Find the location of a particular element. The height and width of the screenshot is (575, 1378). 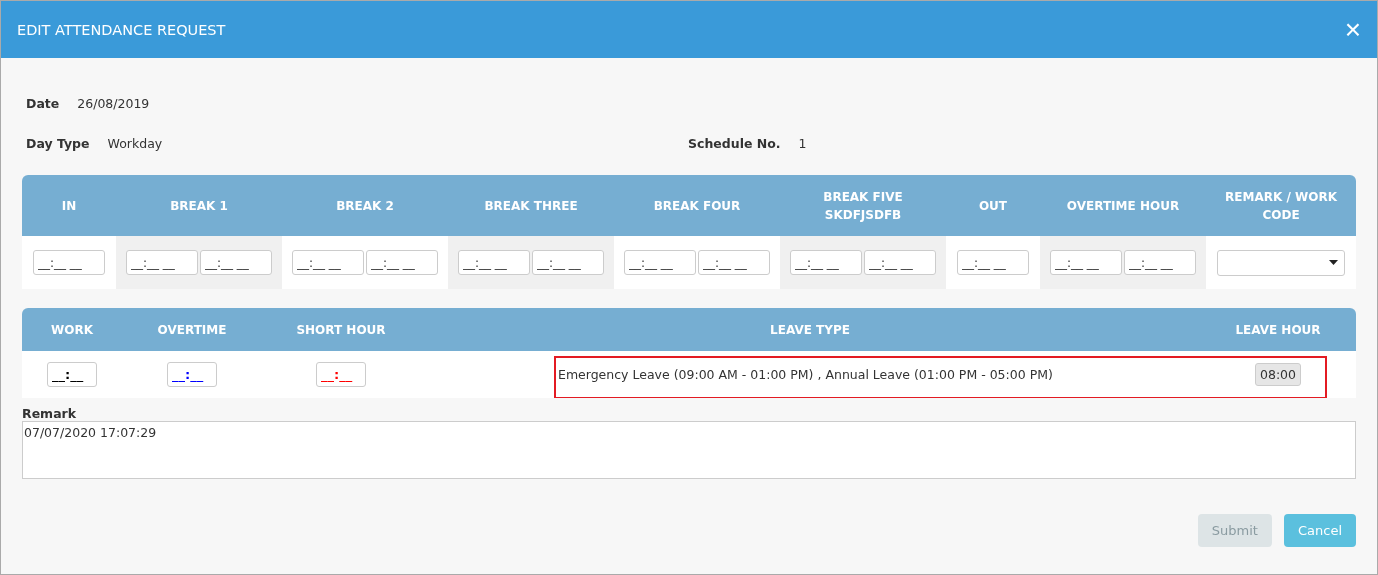

column-header: BREAK THREE is located at coordinates (531, 206).